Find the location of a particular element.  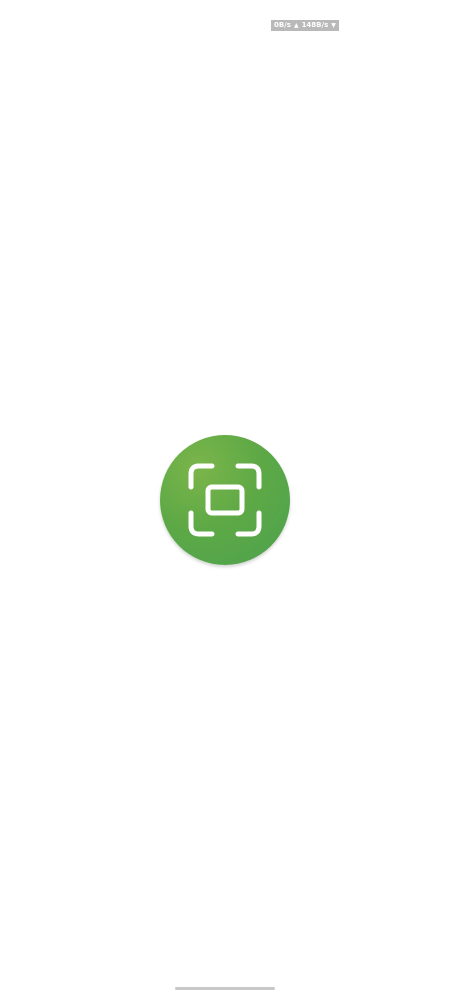

download-arrow-icon: ▼ is located at coordinates (333, 25).